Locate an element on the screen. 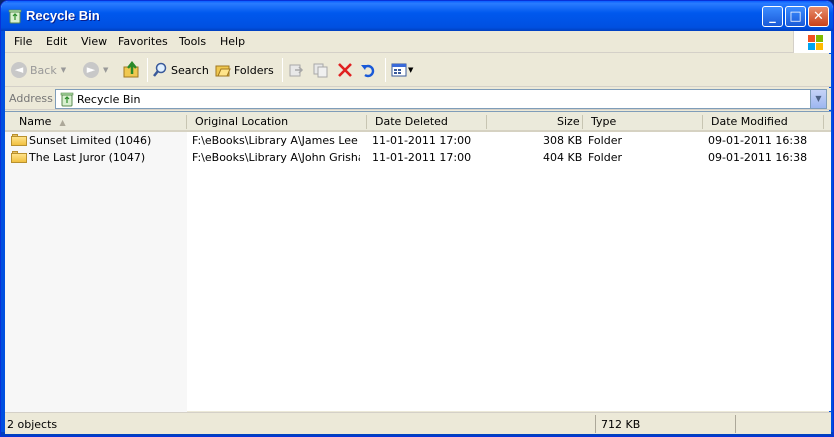 The width and height of the screenshot is (834, 437). views-dropdown-icon: ▼ is located at coordinates (410, 70).